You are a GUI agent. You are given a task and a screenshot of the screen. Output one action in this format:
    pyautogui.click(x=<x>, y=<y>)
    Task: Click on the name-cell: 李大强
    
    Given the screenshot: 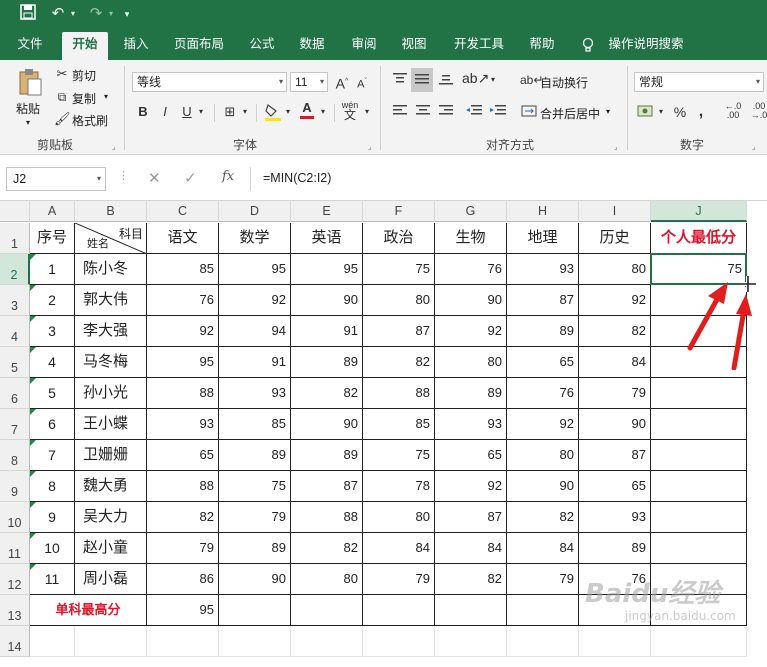 What is the action you would take?
    pyautogui.click(x=111, y=331)
    